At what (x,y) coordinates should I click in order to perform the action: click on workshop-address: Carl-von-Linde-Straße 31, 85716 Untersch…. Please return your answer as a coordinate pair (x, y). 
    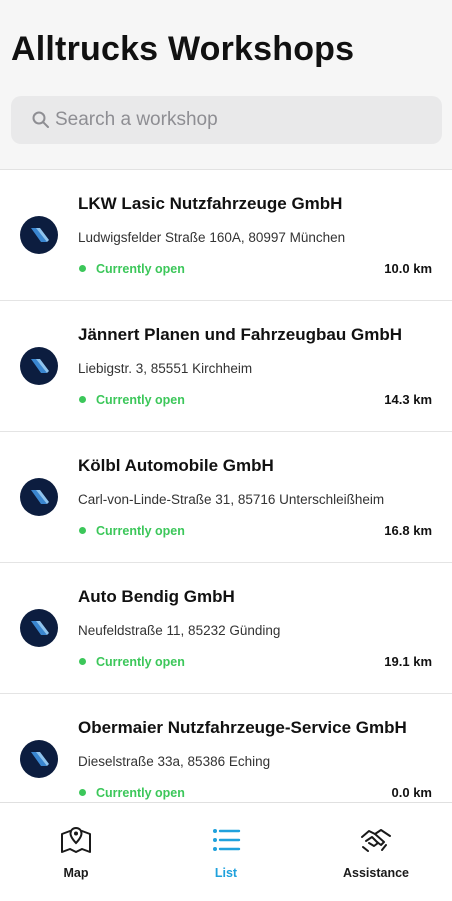
    Looking at the image, I should click on (231, 499).